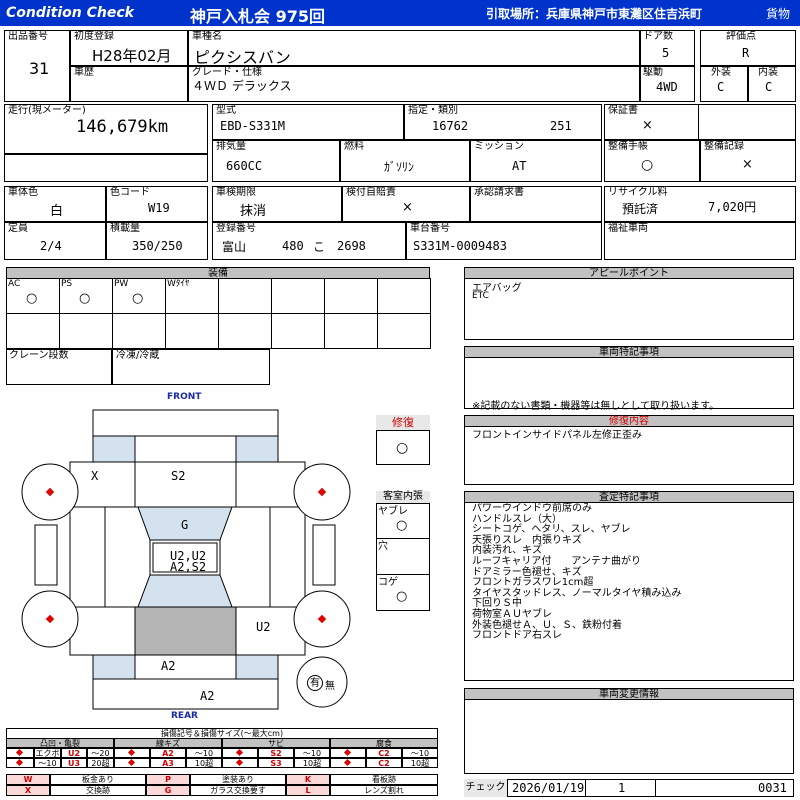  I want to click on ext-label: 外装, so click(721, 72).